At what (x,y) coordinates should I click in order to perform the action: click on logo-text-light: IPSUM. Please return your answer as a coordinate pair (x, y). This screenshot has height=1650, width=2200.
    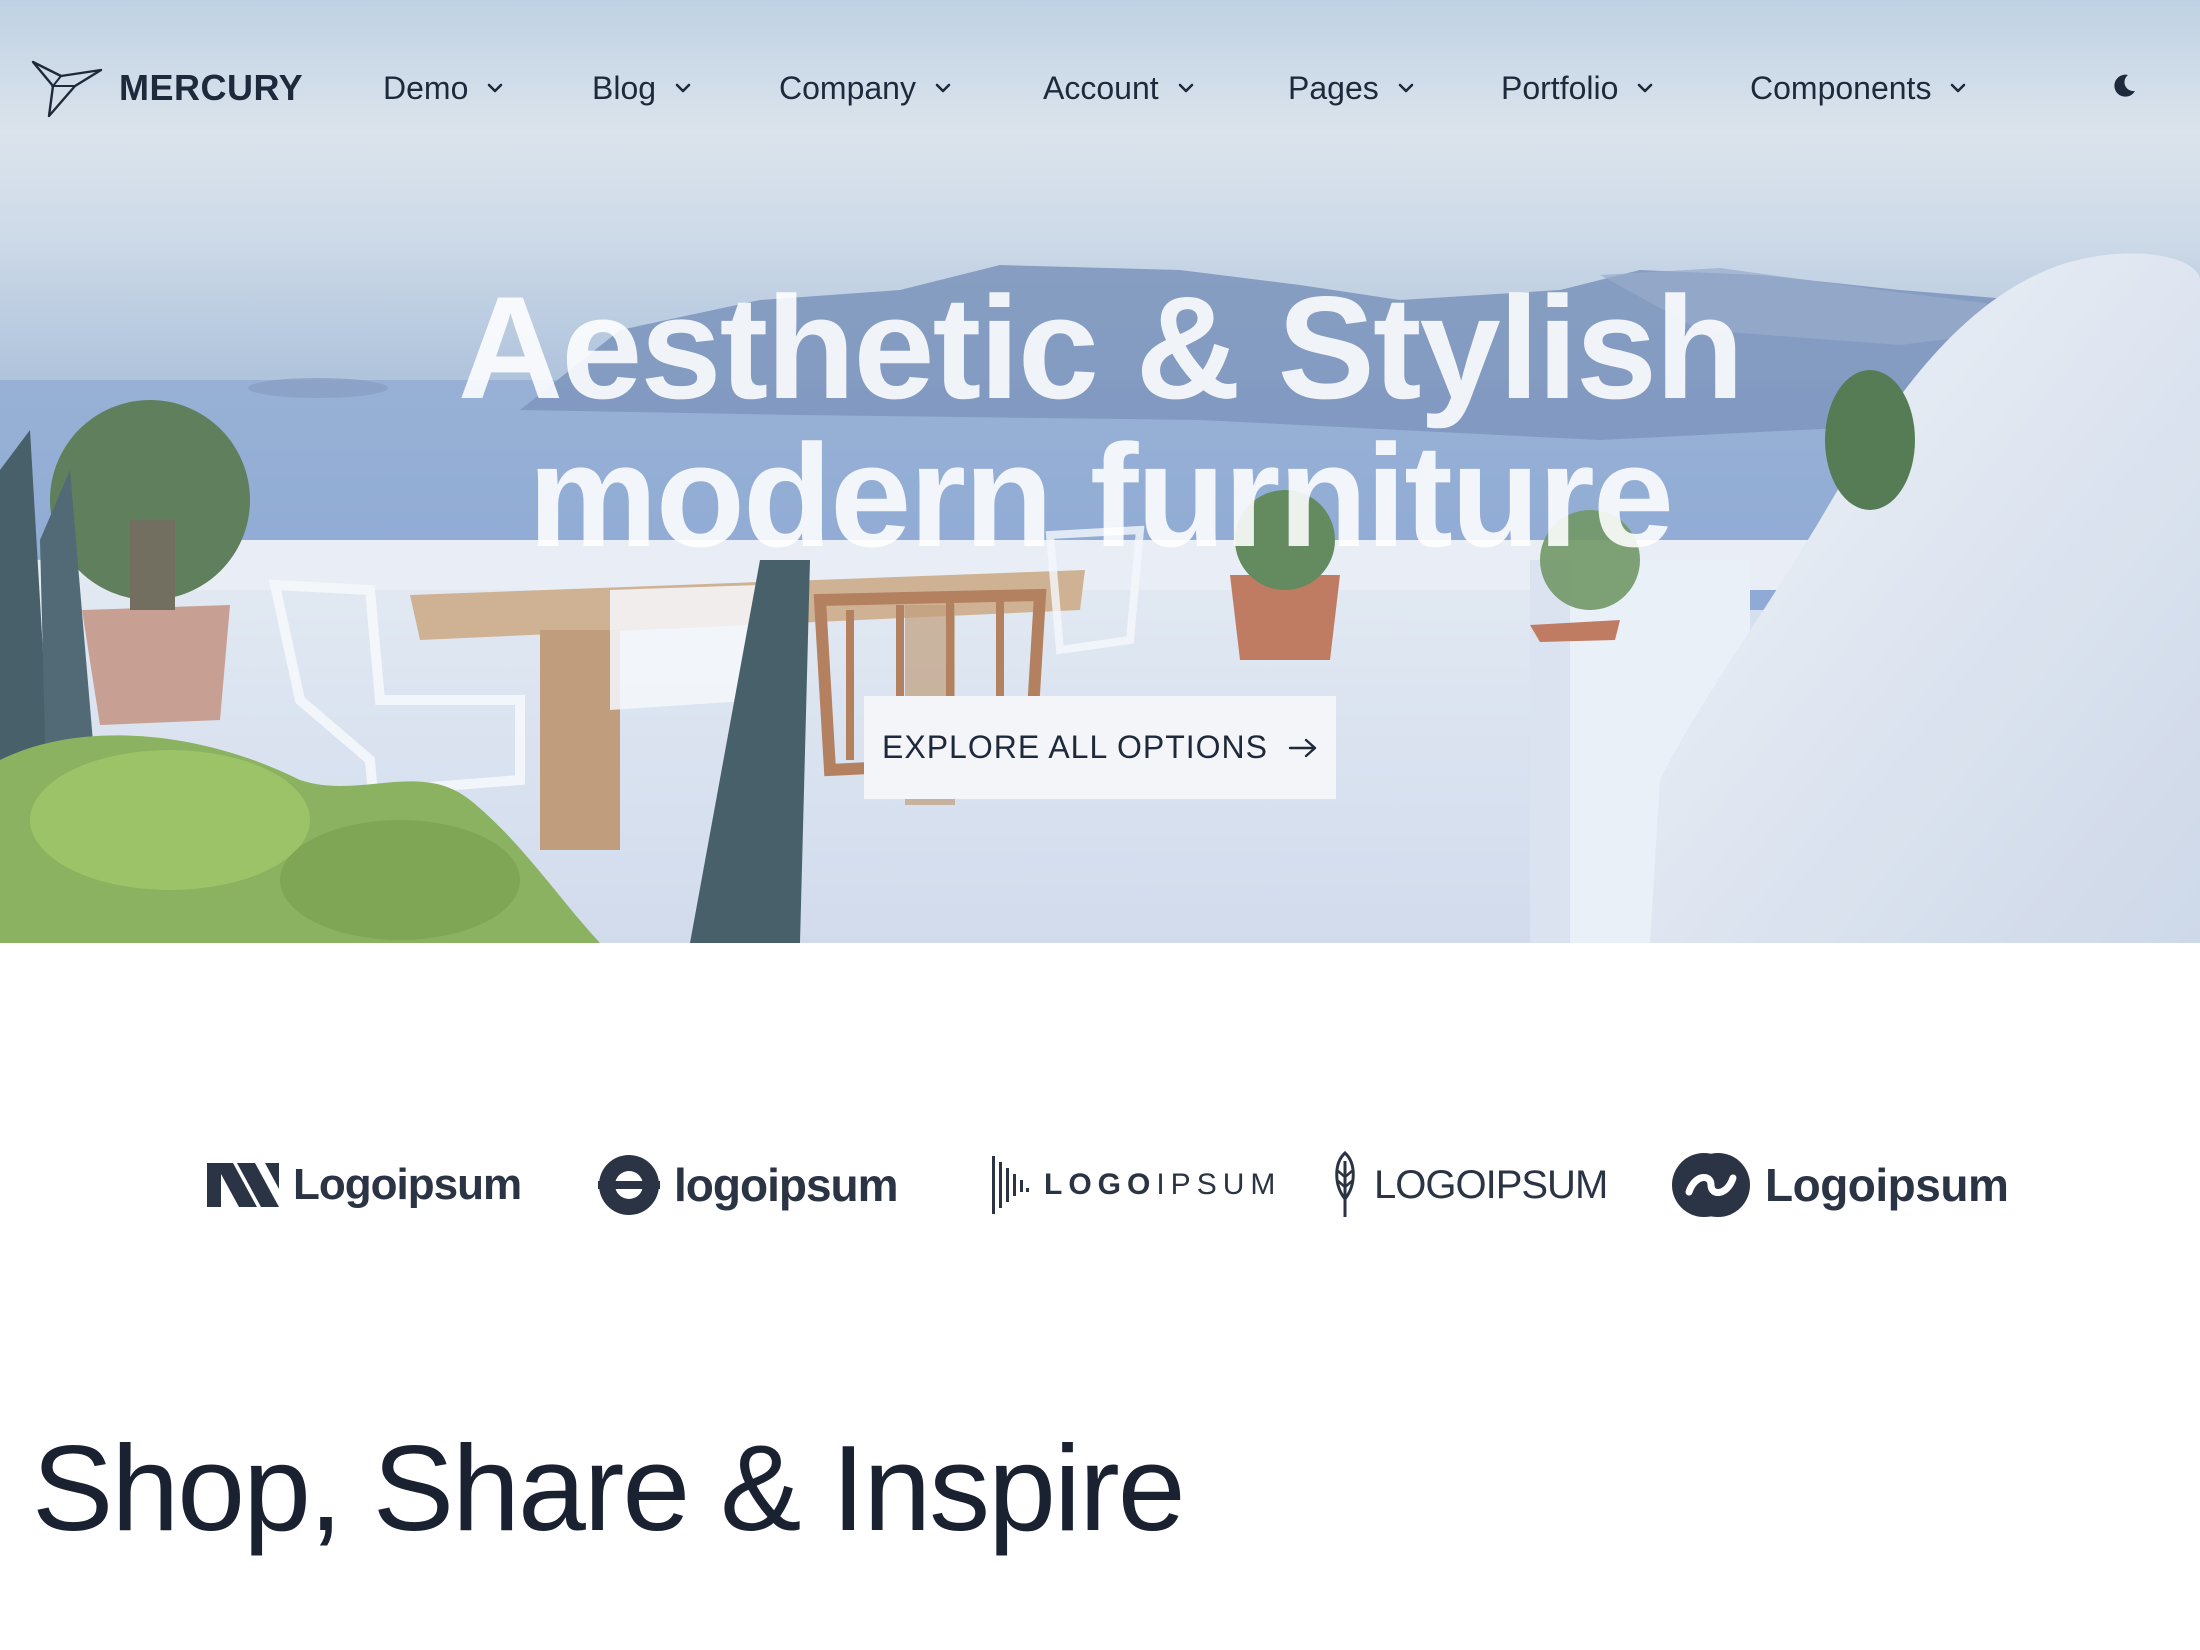
    Looking at the image, I should click on (1219, 1184).